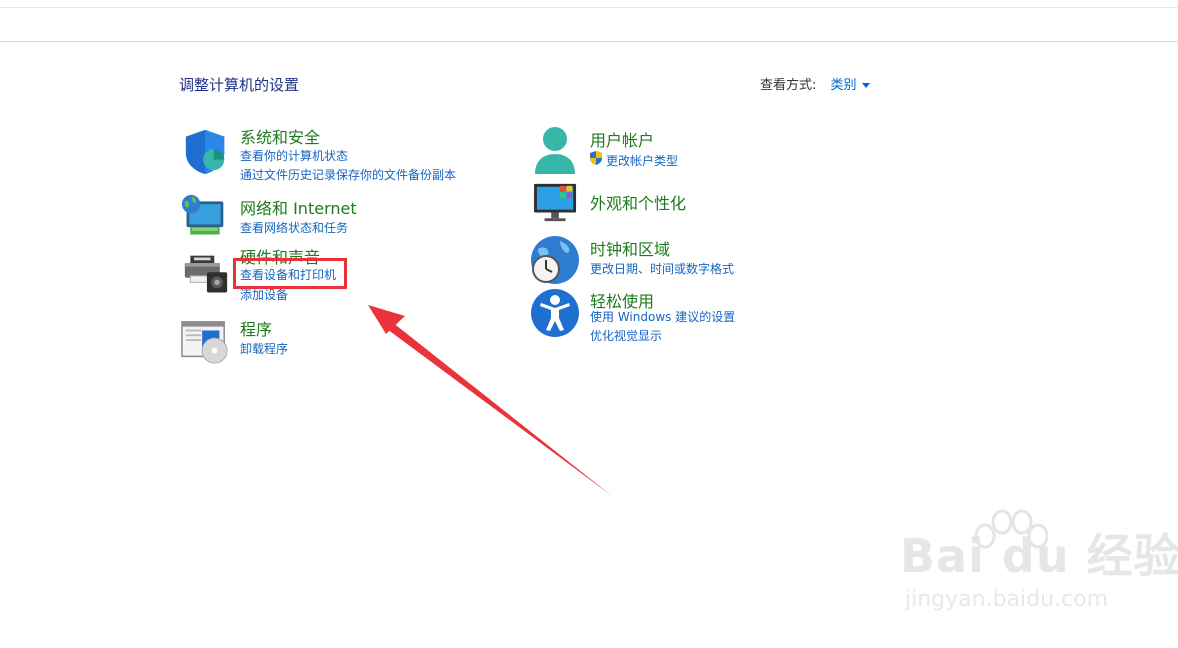 The height and width of the screenshot is (648, 1178). Describe the element at coordinates (1007, 599) in the screenshot. I see `watermark-url: jingyan.baidu.com` at that location.